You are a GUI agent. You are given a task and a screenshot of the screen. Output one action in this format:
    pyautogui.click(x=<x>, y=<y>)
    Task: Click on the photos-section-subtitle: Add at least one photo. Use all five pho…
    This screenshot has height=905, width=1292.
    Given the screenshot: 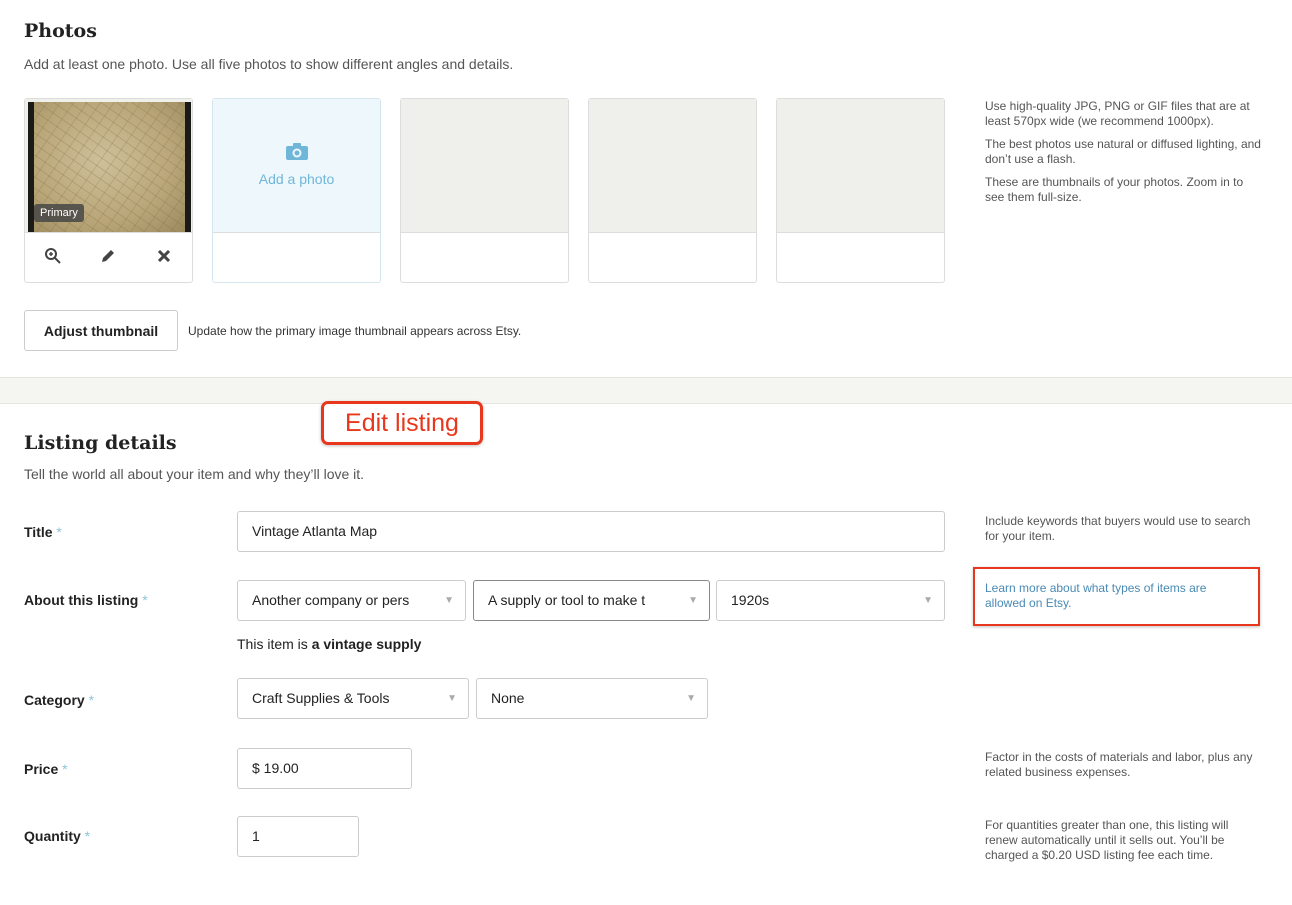 What is the action you would take?
    pyautogui.click(x=269, y=64)
    